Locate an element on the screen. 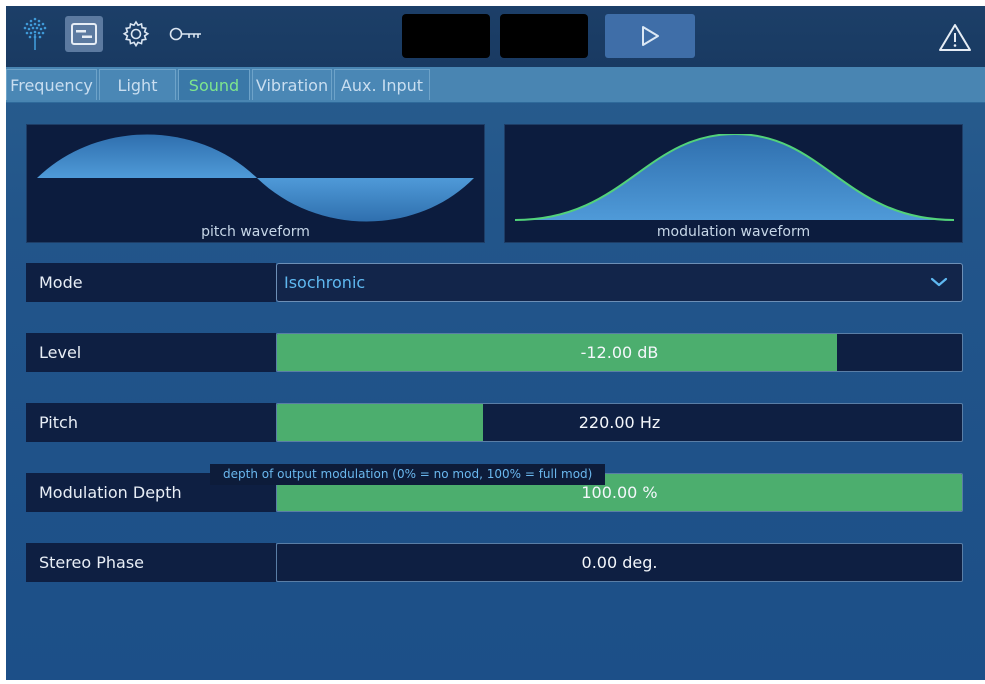  key-icon is located at coordinates (186, 34).